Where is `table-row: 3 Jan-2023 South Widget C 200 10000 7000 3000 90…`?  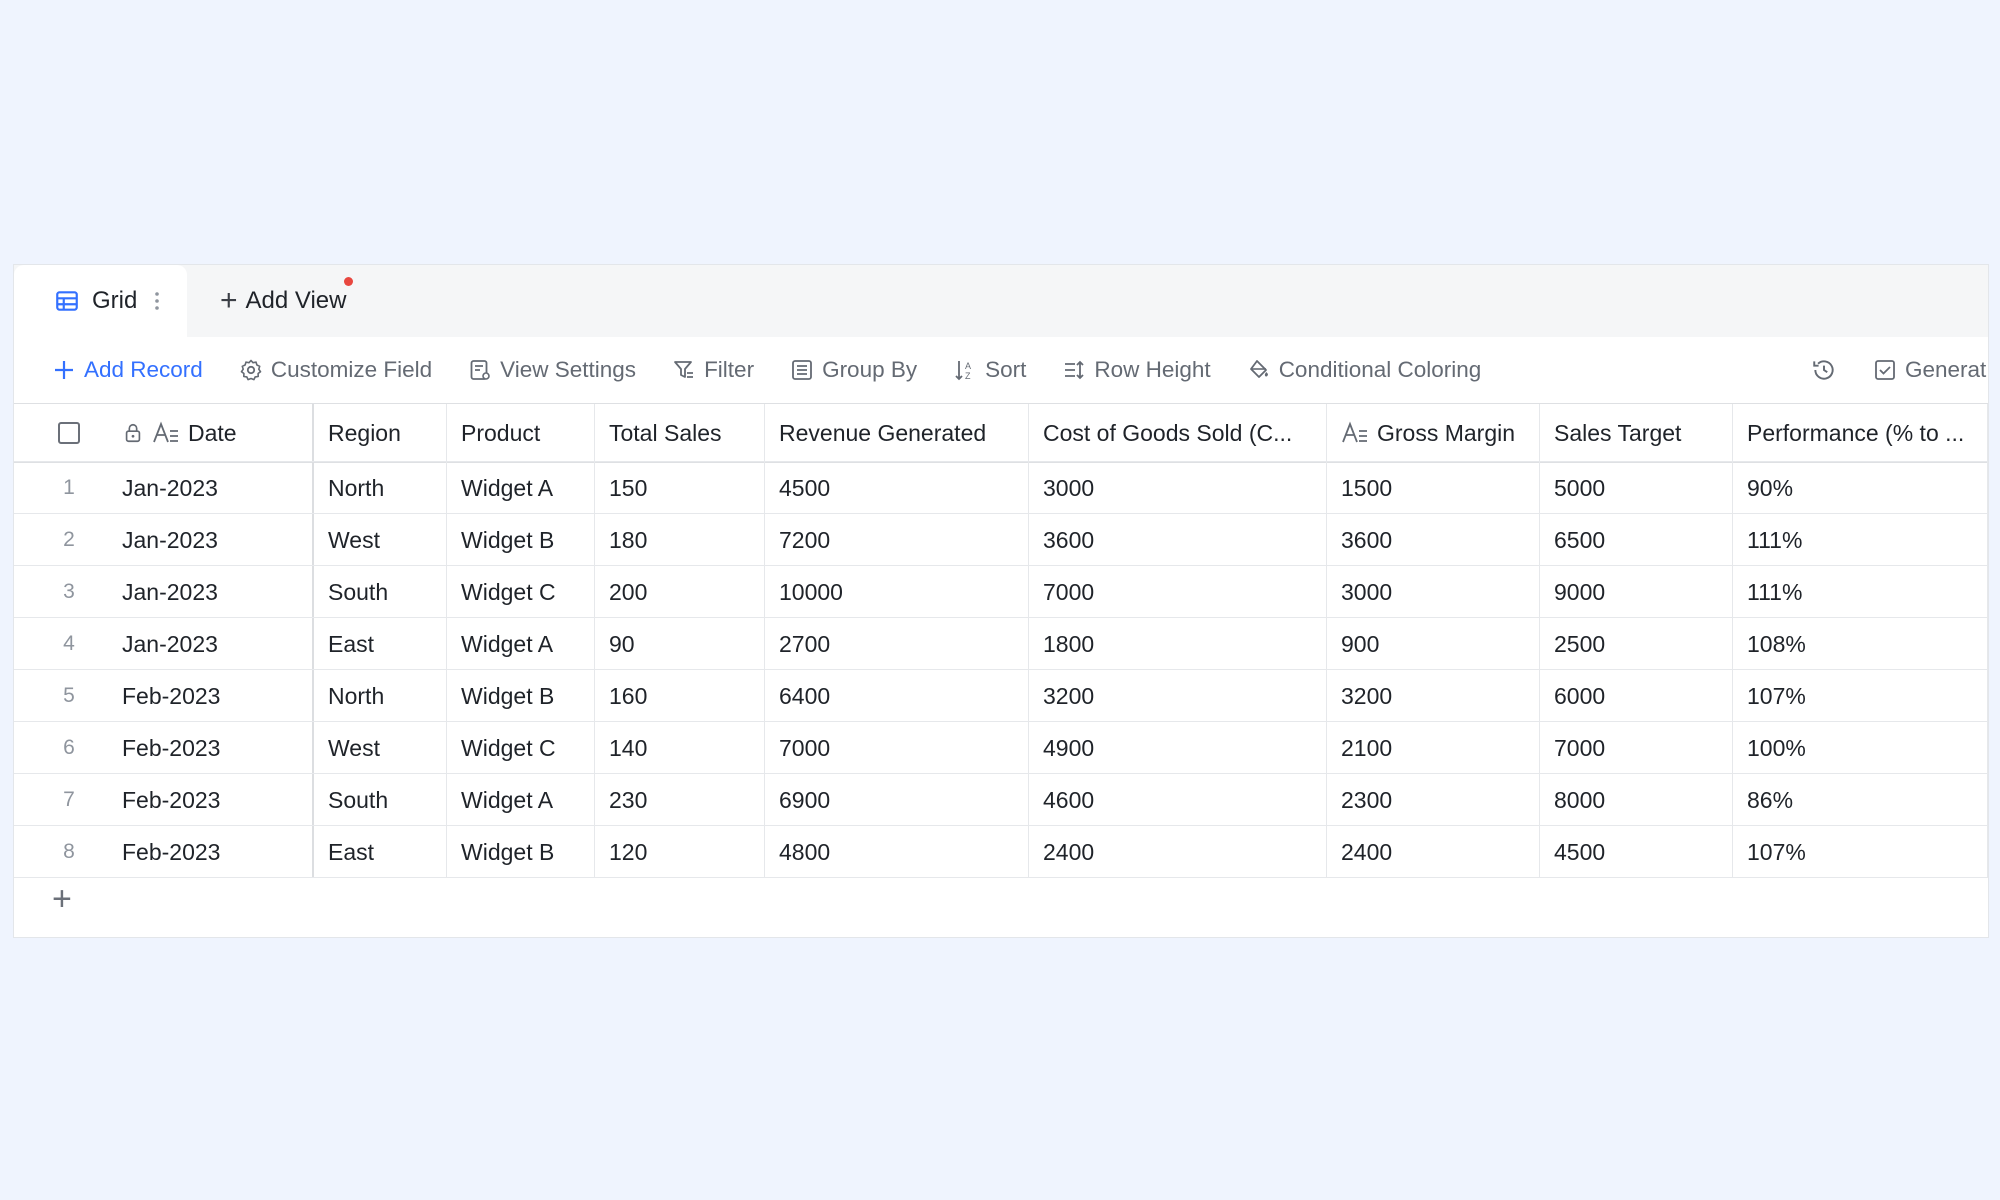
table-row: 3 Jan-2023 South Widget C 200 10000 7000 3000 90… is located at coordinates (1001, 591).